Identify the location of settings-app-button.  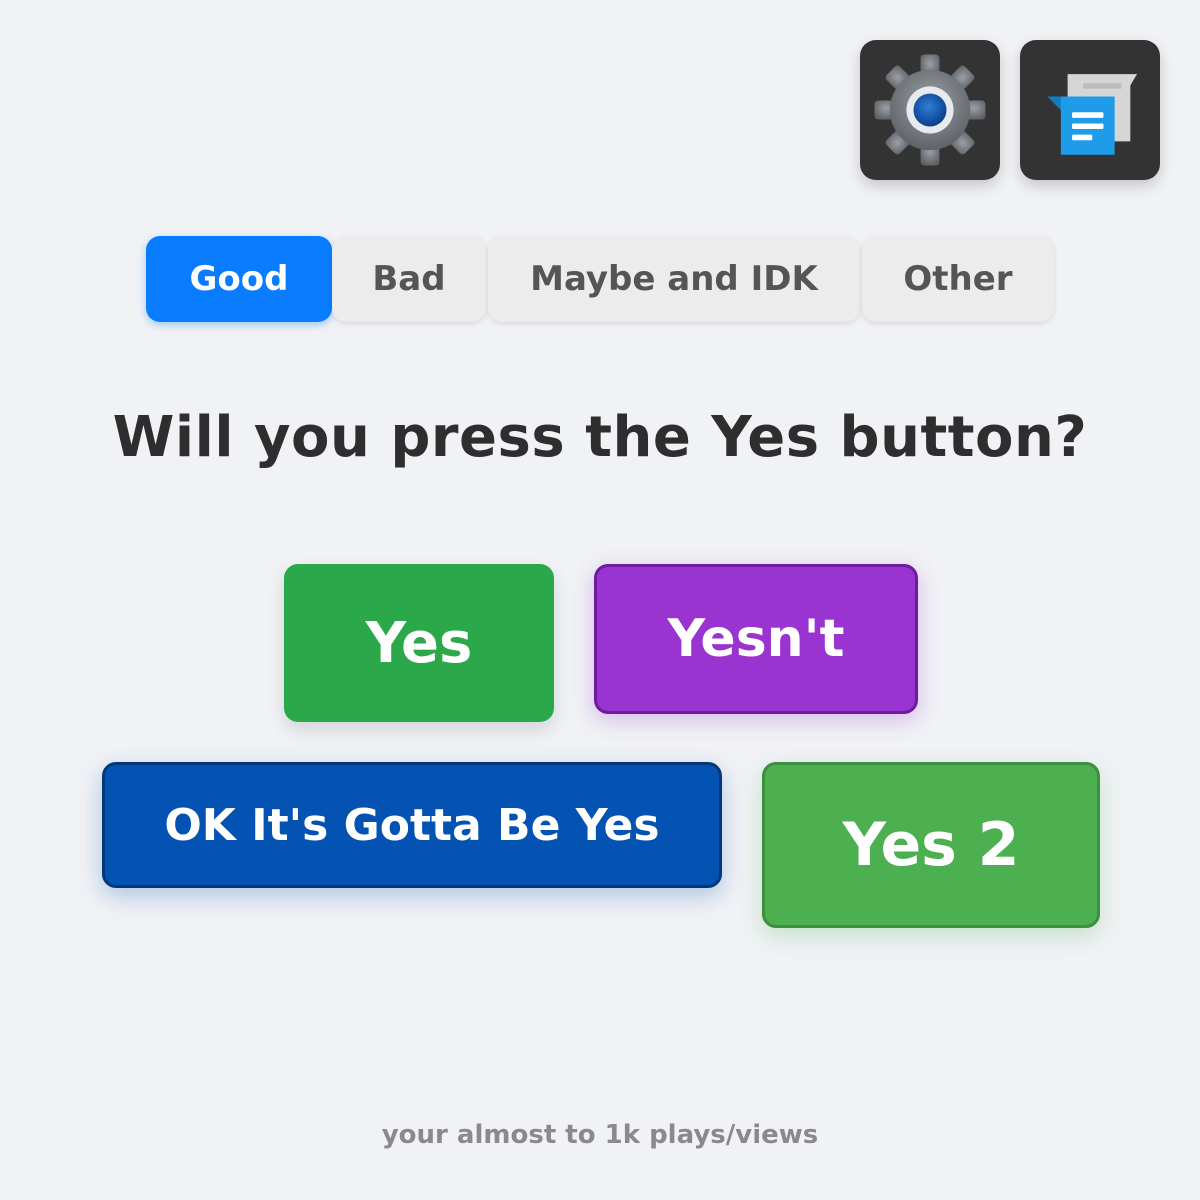
(930, 110).